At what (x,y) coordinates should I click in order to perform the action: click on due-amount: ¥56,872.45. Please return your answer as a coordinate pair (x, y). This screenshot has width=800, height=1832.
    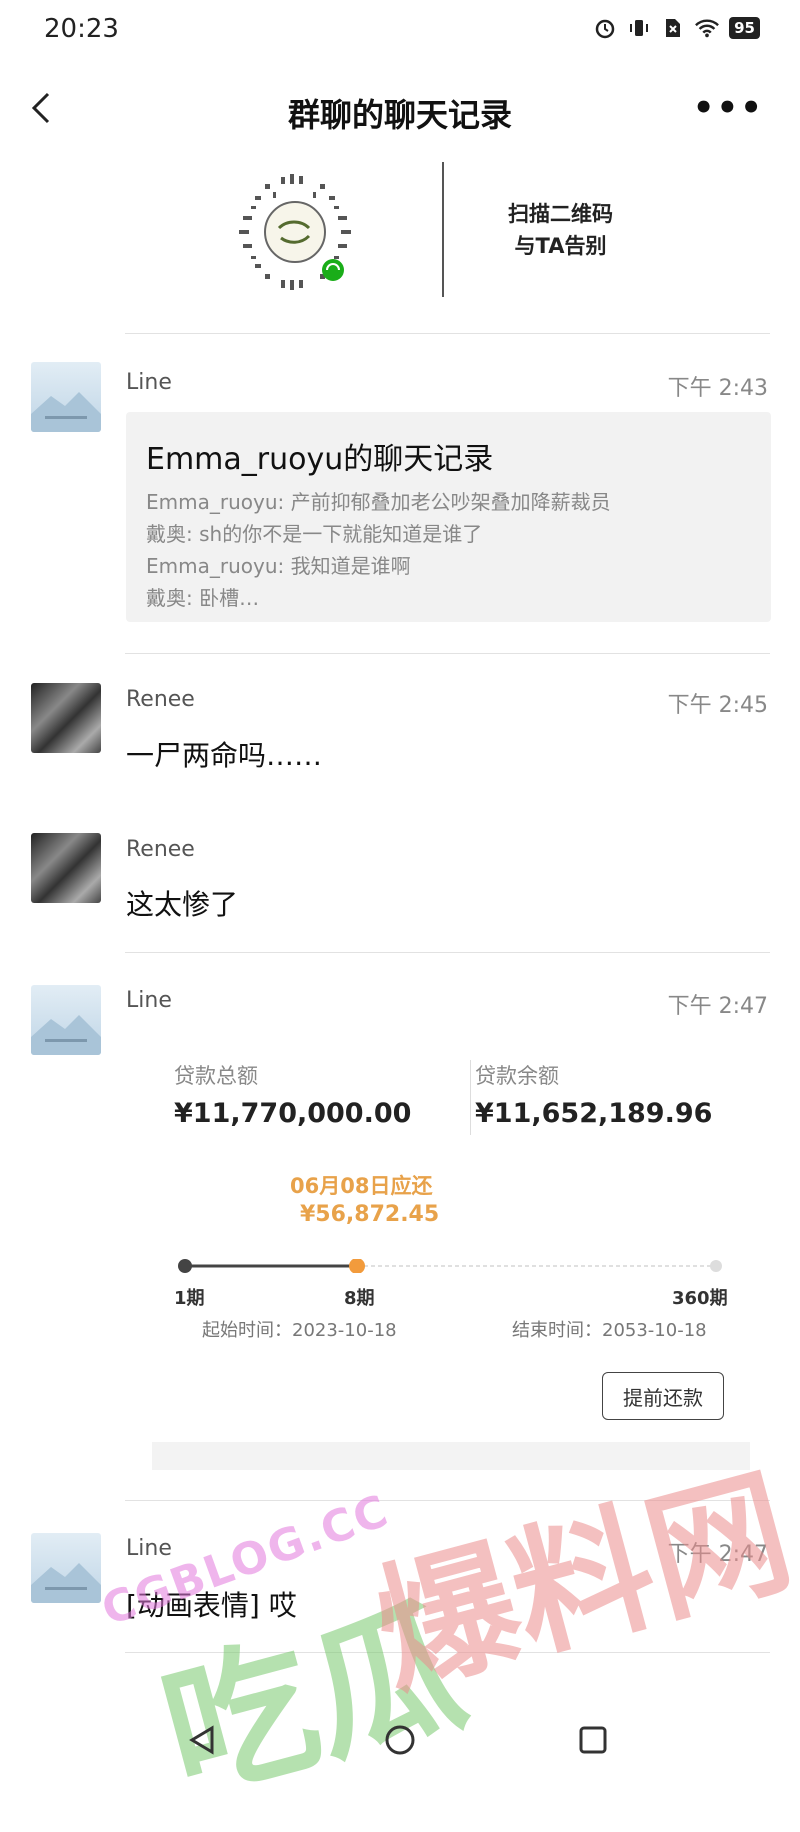
    Looking at the image, I should click on (370, 1214).